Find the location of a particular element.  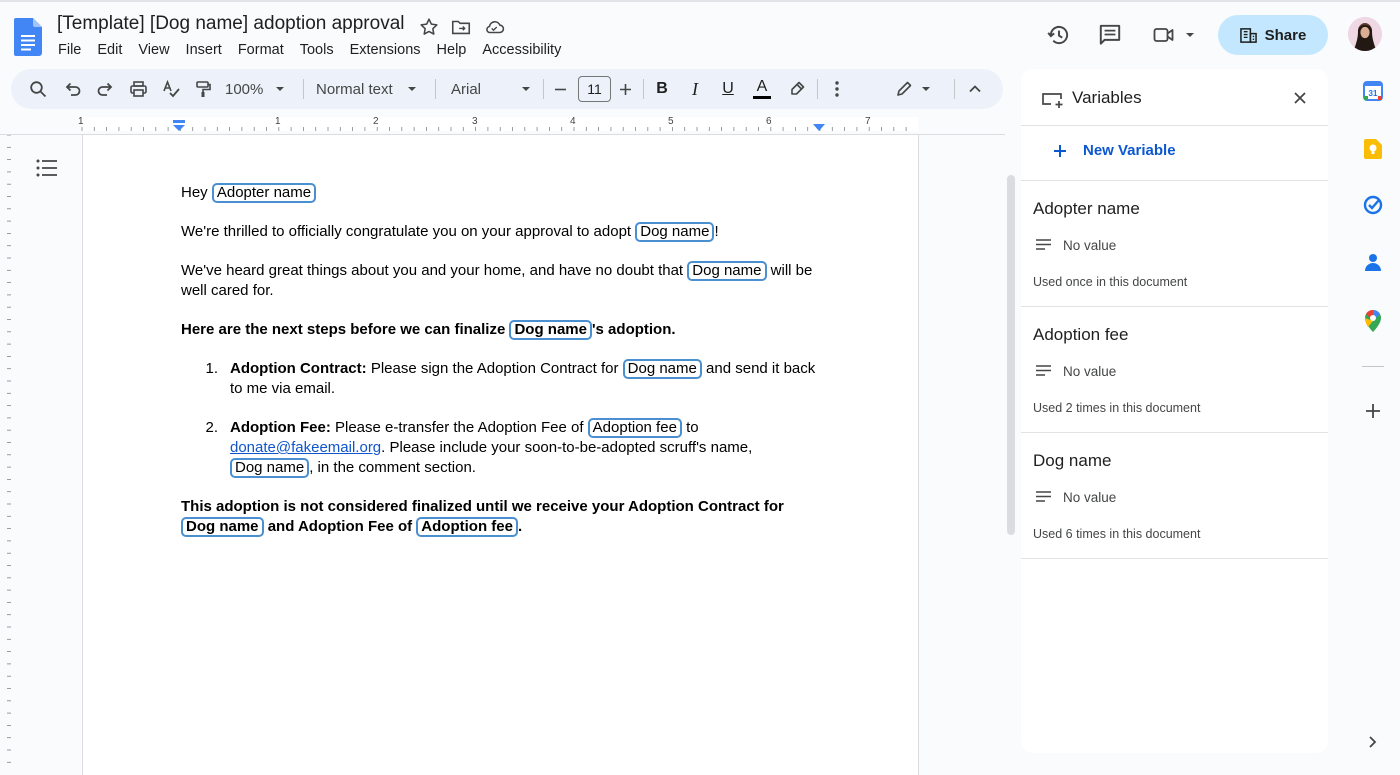

formatting-toolbar: 100% Normal text Arial 11 B I U A is located at coordinates (507, 89).